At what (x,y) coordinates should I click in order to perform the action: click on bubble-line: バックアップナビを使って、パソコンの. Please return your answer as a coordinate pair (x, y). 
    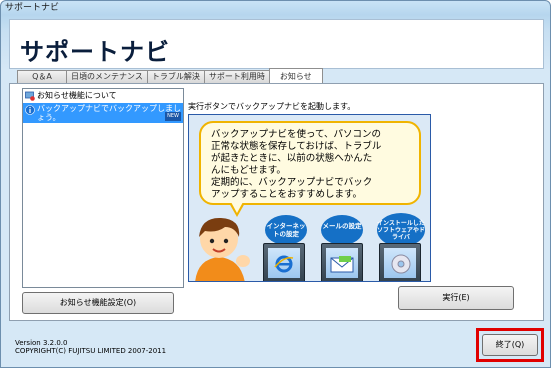
    Looking at the image, I should click on (296, 134).